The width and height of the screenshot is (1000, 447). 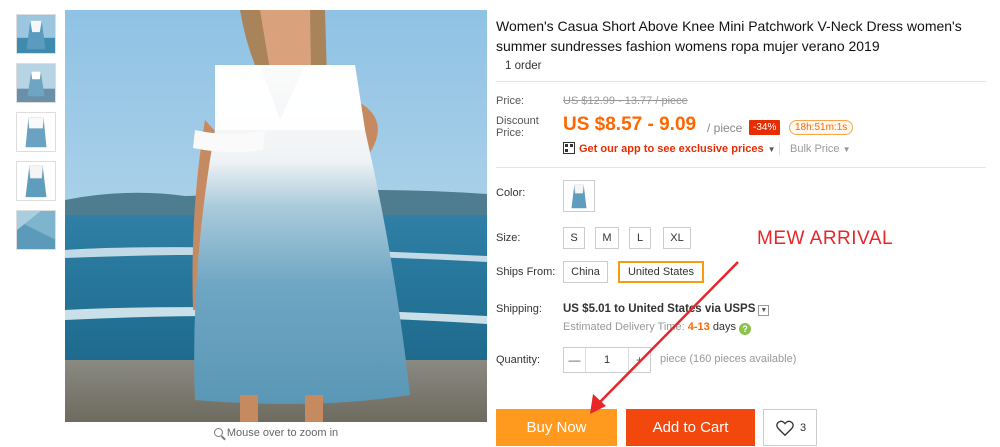 What do you see at coordinates (661, 272) in the screenshot?
I see `ships-from-united-states: United States` at bounding box center [661, 272].